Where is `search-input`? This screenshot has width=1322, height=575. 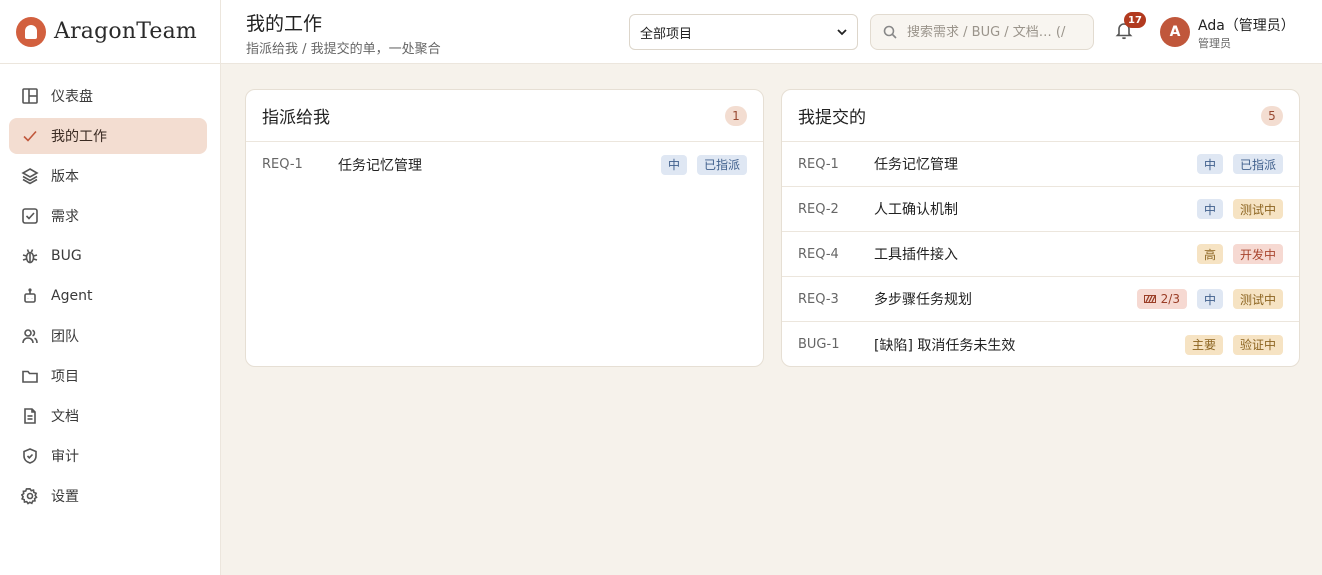 search-input is located at coordinates (997, 32).